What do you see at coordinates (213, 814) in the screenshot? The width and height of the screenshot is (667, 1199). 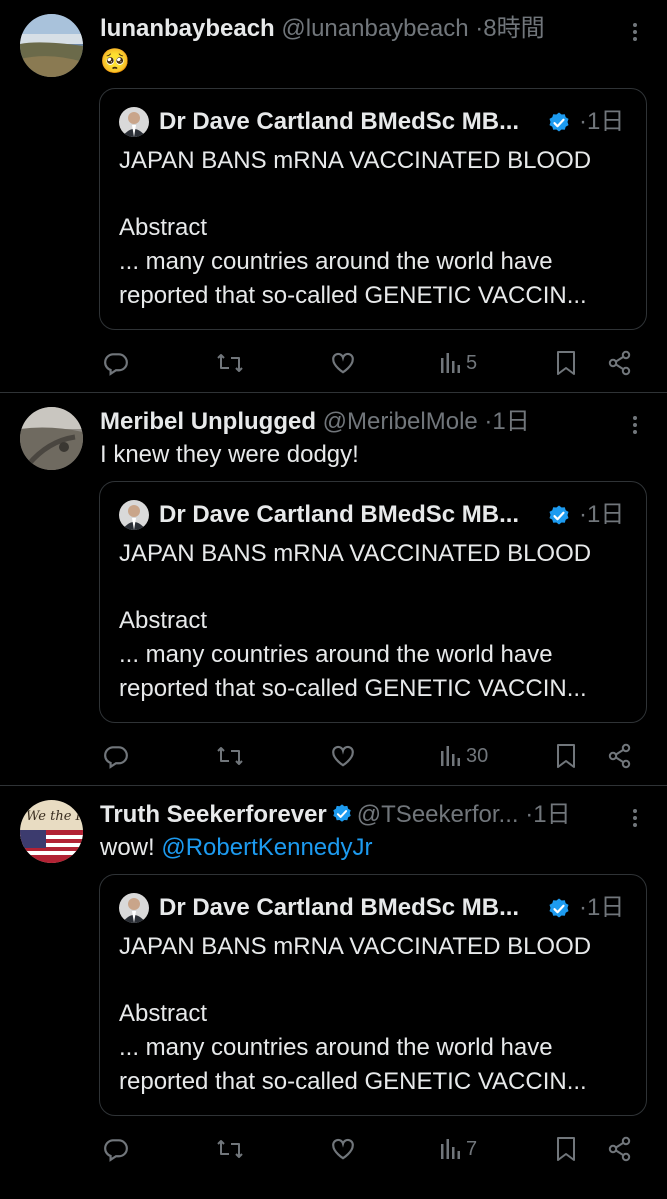 I see `display-name: Truth Seekerforever` at bounding box center [213, 814].